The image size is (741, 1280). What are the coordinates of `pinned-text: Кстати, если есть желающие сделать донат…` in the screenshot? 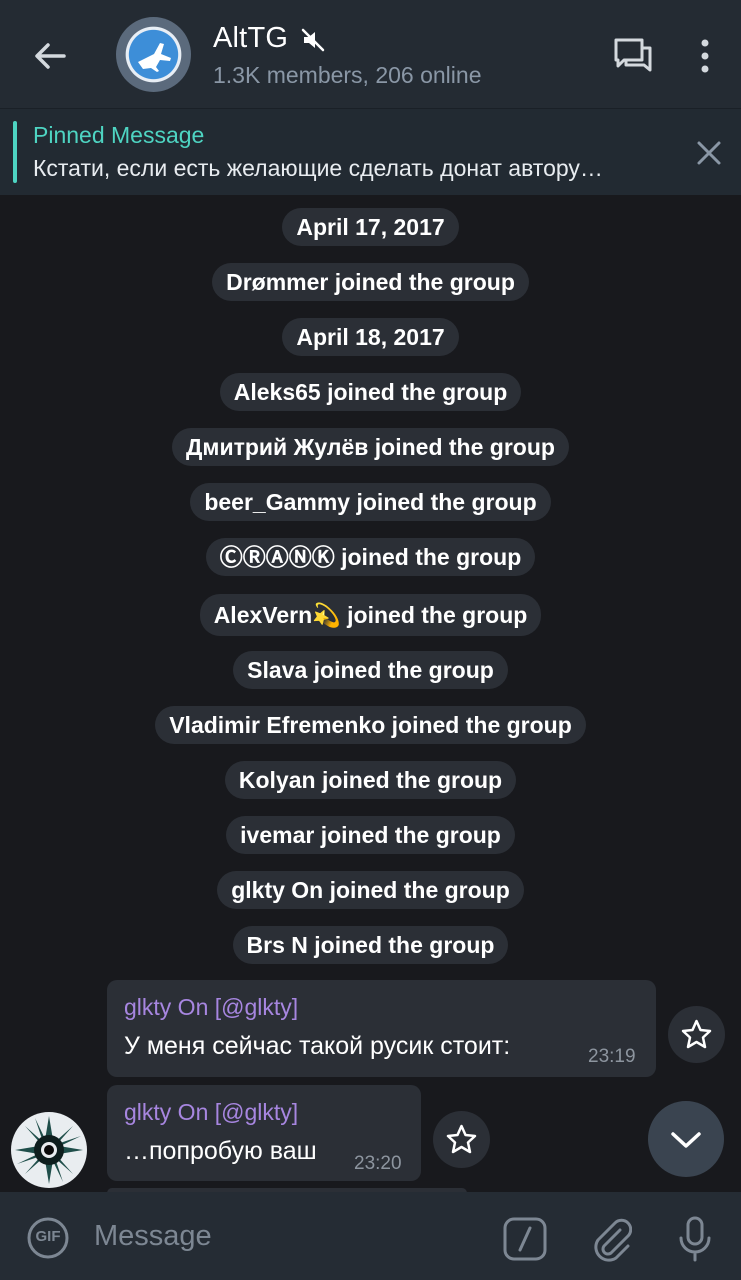 It's located at (318, 168).